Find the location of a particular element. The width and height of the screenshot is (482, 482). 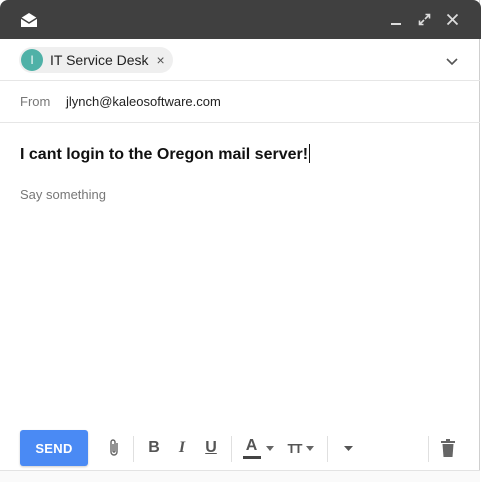

attach-icon is located at coordinates (114, 448).